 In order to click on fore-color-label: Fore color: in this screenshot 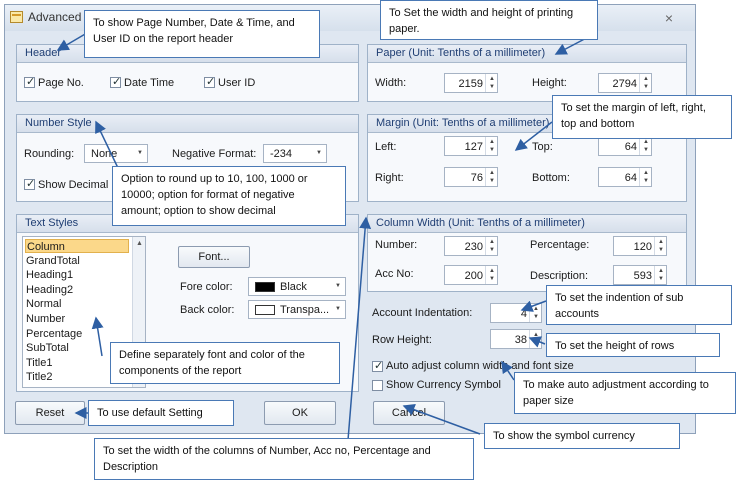, I will do `click(206, 287)`.